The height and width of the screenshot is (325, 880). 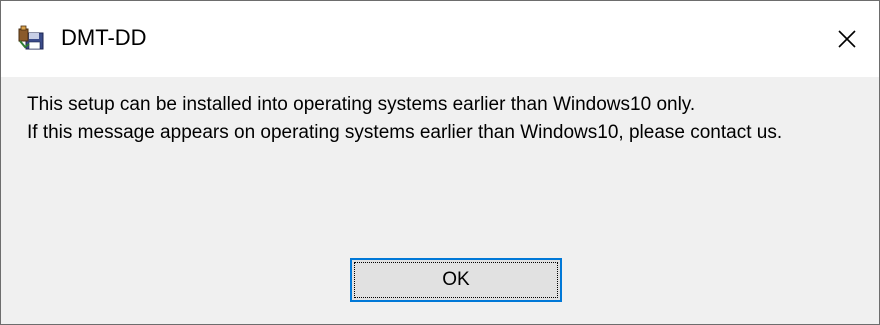 I want to click on ok-button-label: OK, so click(x=456, y=279).